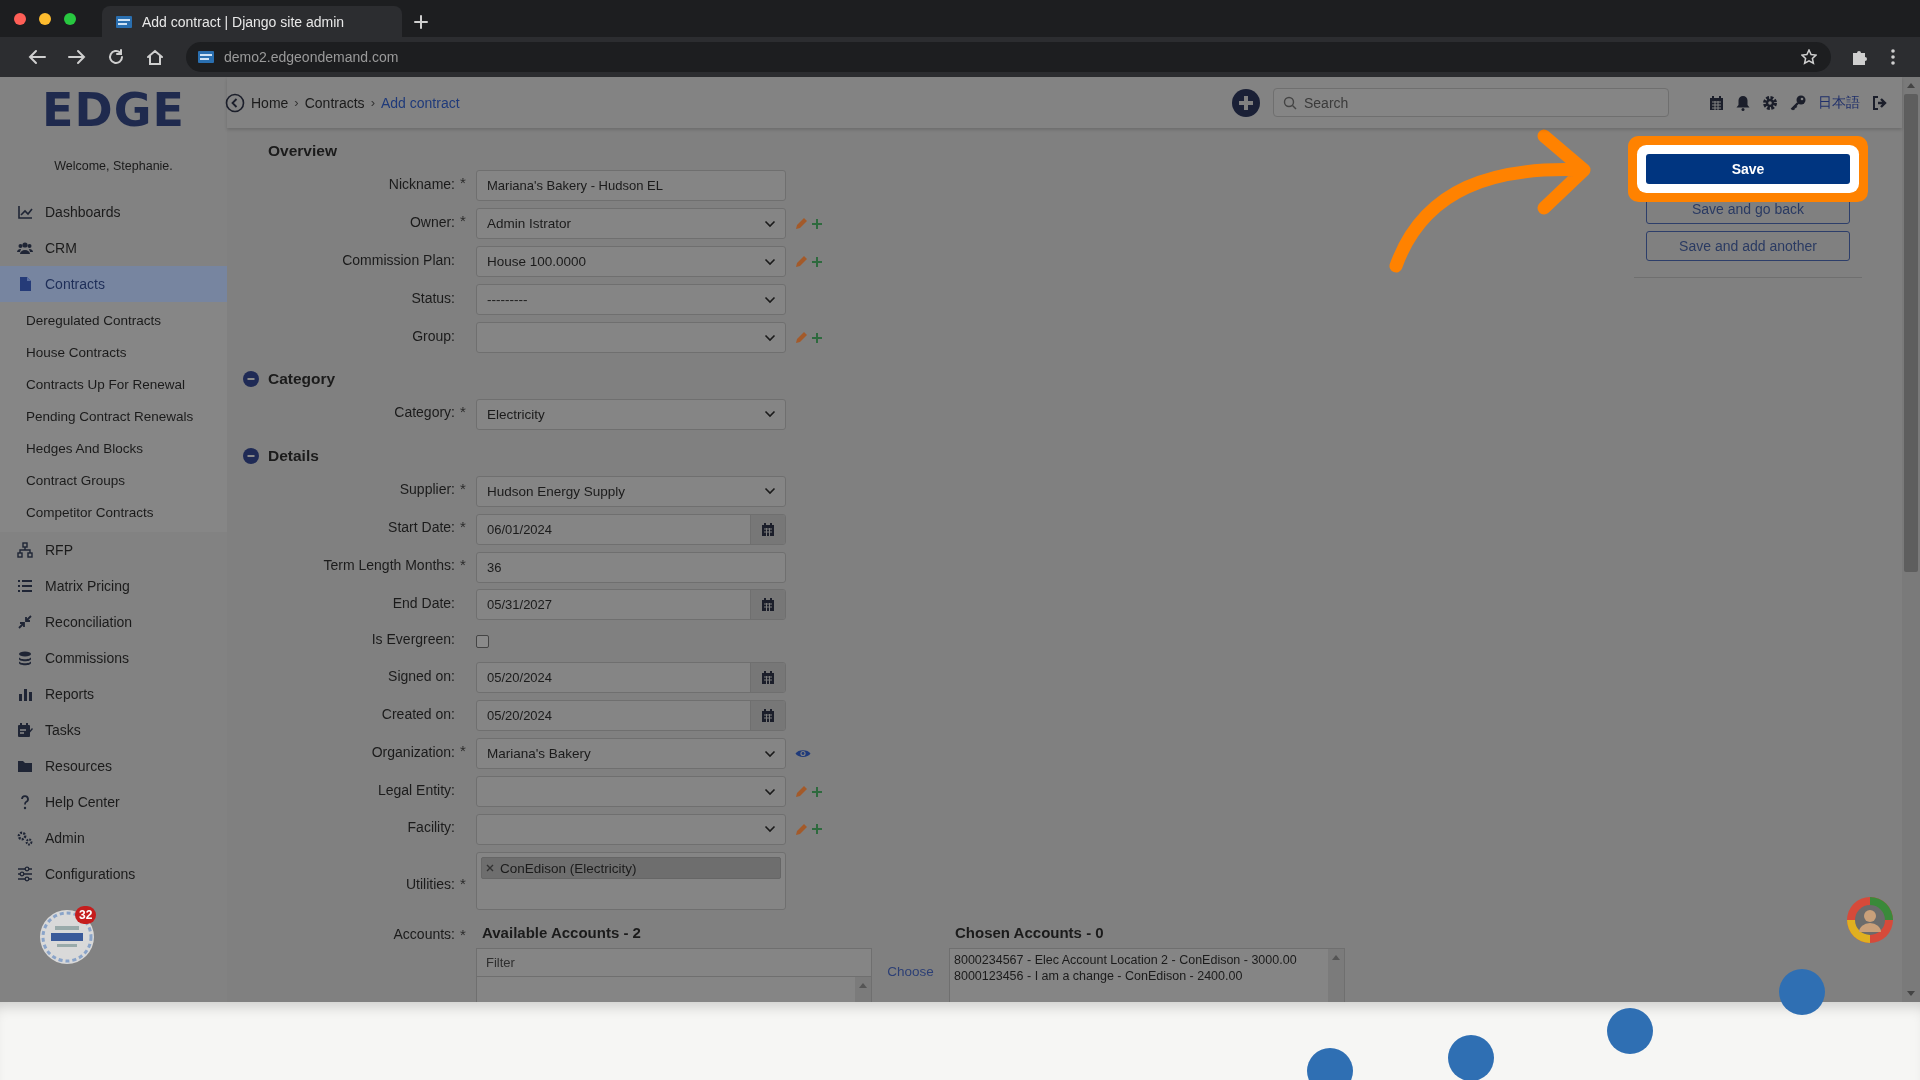 This screenshot has width=1920, height=1080. What do you see at coordinates (1098, 976) in the screenshot?
I see `list-item: 8000123456 - I am a change - ConEdison - 2400.00` at bounding box center [1098, 976].